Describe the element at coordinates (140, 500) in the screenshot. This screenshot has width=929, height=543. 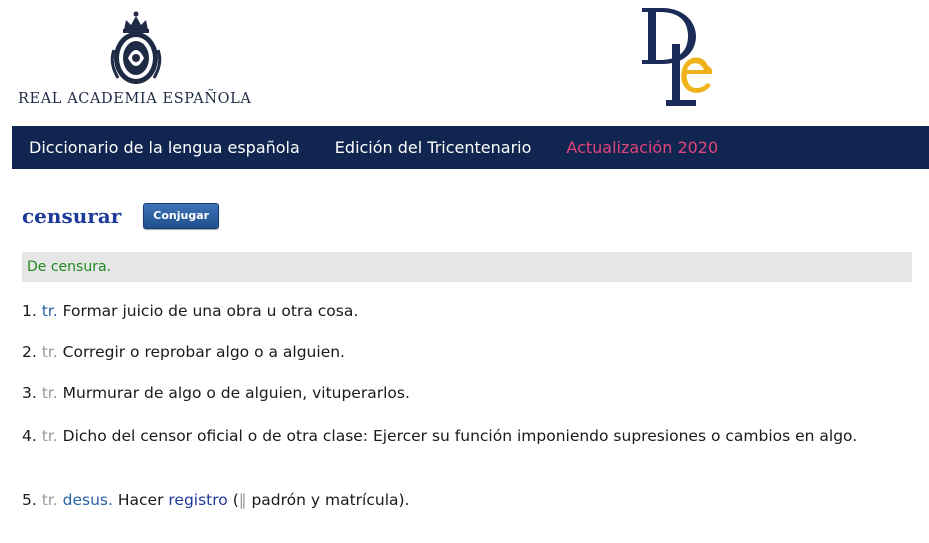
I see `sense-definition: Hacer` at that location.